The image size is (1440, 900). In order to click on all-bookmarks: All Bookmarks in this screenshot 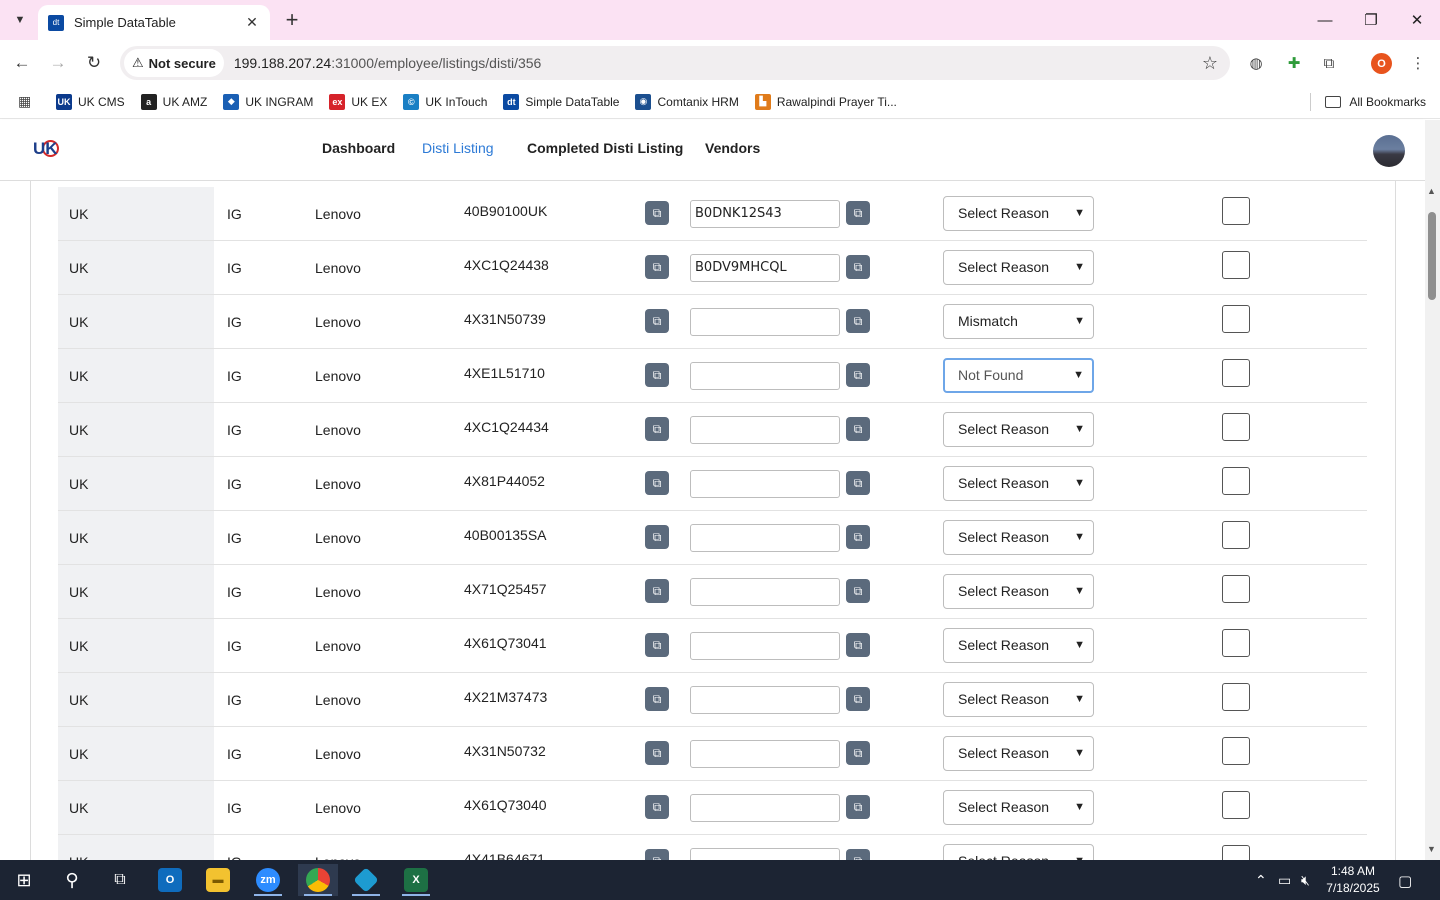, I will do `click(1368, 102)`.